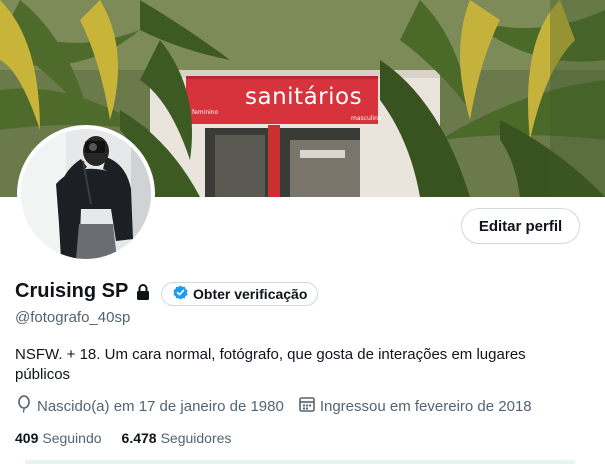 The height and width of the screenshot is (464, 605). Describe the element at coordinates (205, 112) in the screenshot. I see `banner-sign-small-left: feminino` at that location.